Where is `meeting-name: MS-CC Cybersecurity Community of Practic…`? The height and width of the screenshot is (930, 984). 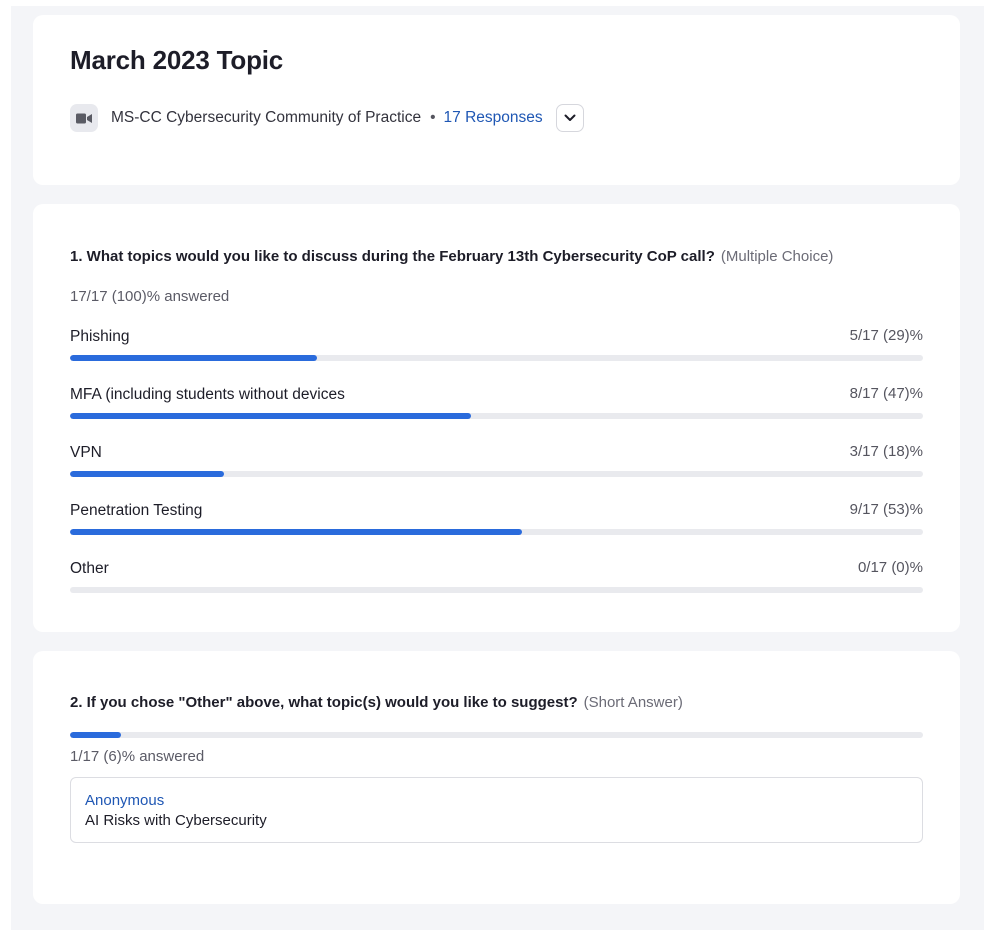
meeting-name: MS-CC Cybersecurity Community of Practic… is located at coordinates (266, 117).